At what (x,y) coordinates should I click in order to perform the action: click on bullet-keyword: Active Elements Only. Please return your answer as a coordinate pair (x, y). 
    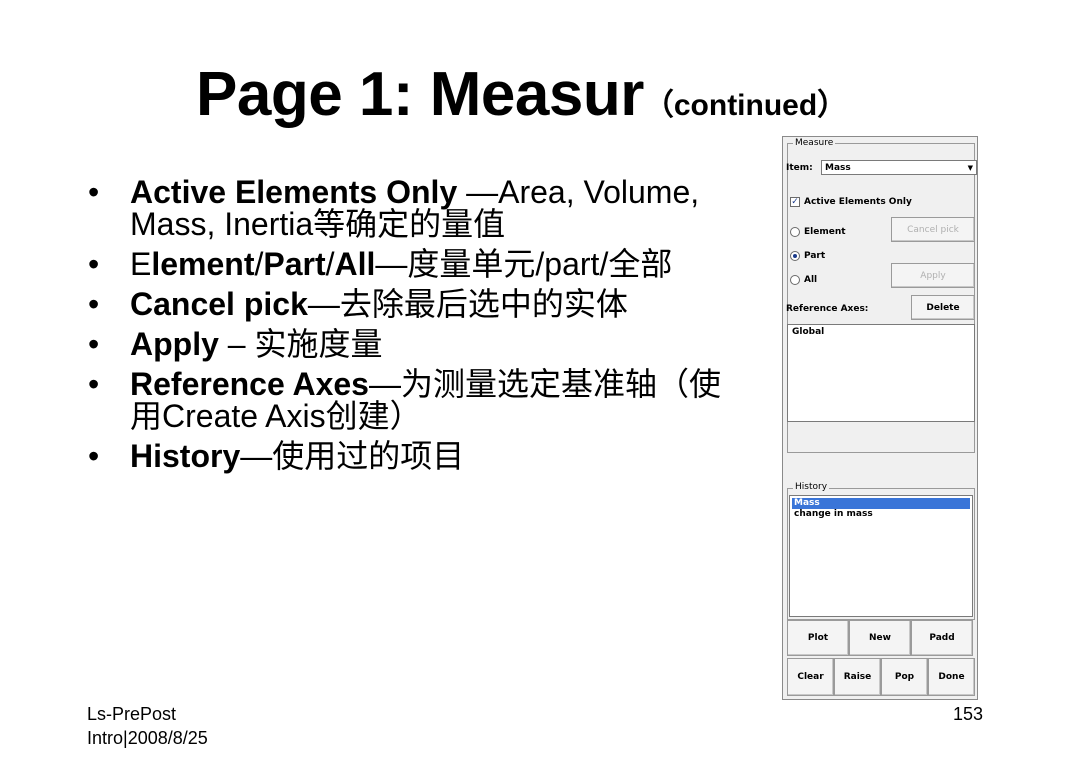
    Looking at the image, I should click on (294, 192).